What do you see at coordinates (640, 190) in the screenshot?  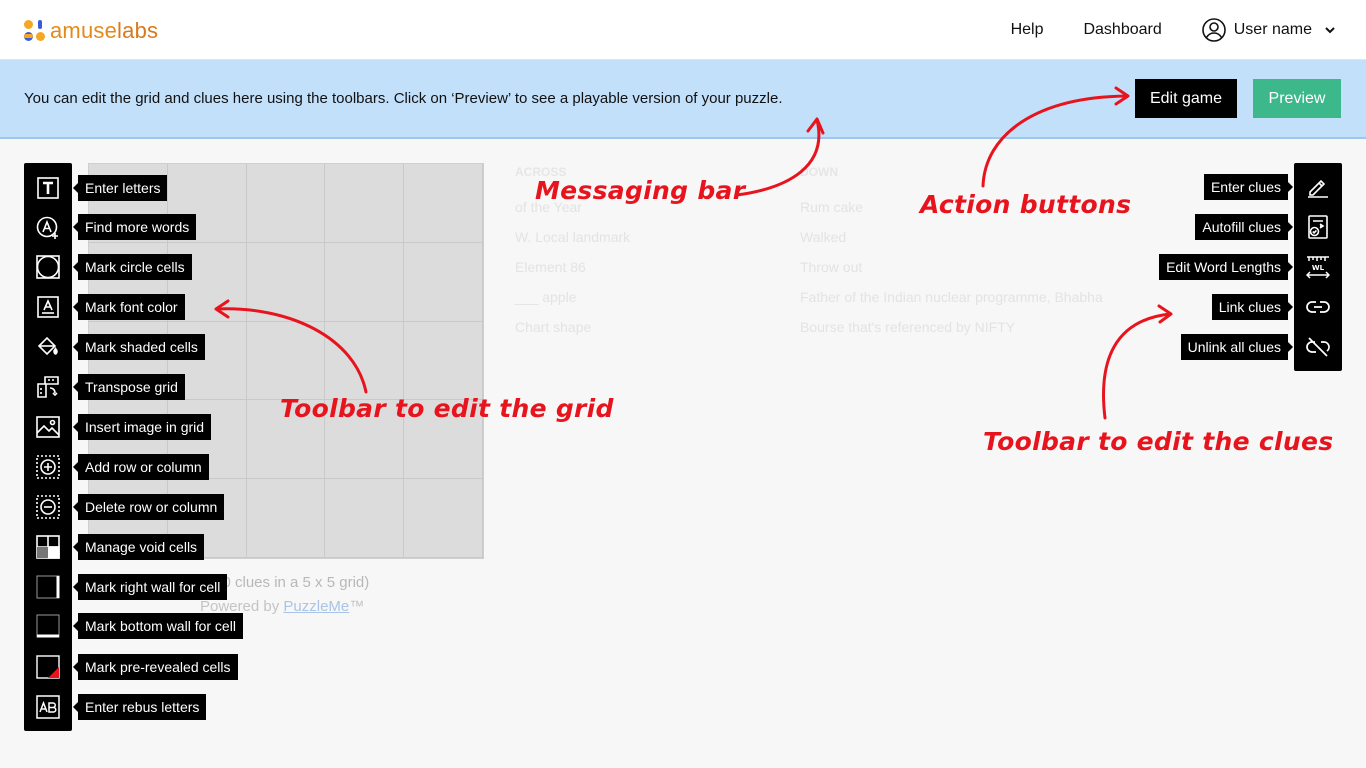 I see `annotation-messaging-bar: Messaging bar` at bounding box center [640, 190].